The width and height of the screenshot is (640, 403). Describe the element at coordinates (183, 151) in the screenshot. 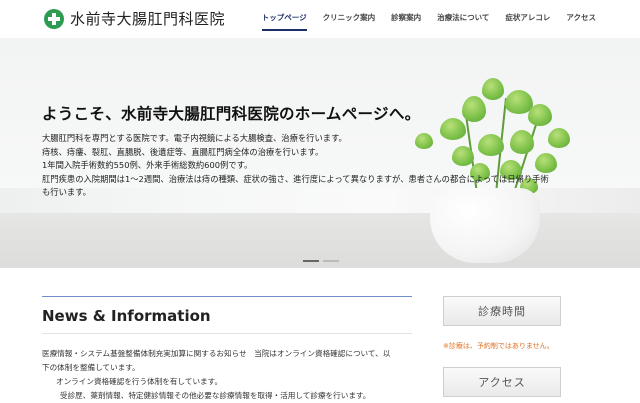

I see `hero-line: 痔核、痔瘻、裂肛、直腸脱、後遺症等、直腸肛門病全体の治療を行います。` at that location.